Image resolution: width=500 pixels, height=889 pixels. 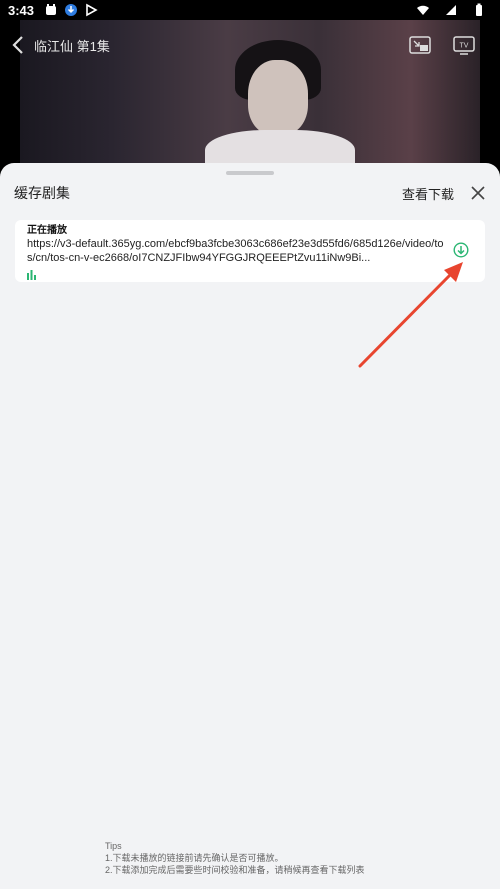 What do you see at coordinates (478, 193) in the screenshot?
I see `close-icon` at bounding box center [478, 193].